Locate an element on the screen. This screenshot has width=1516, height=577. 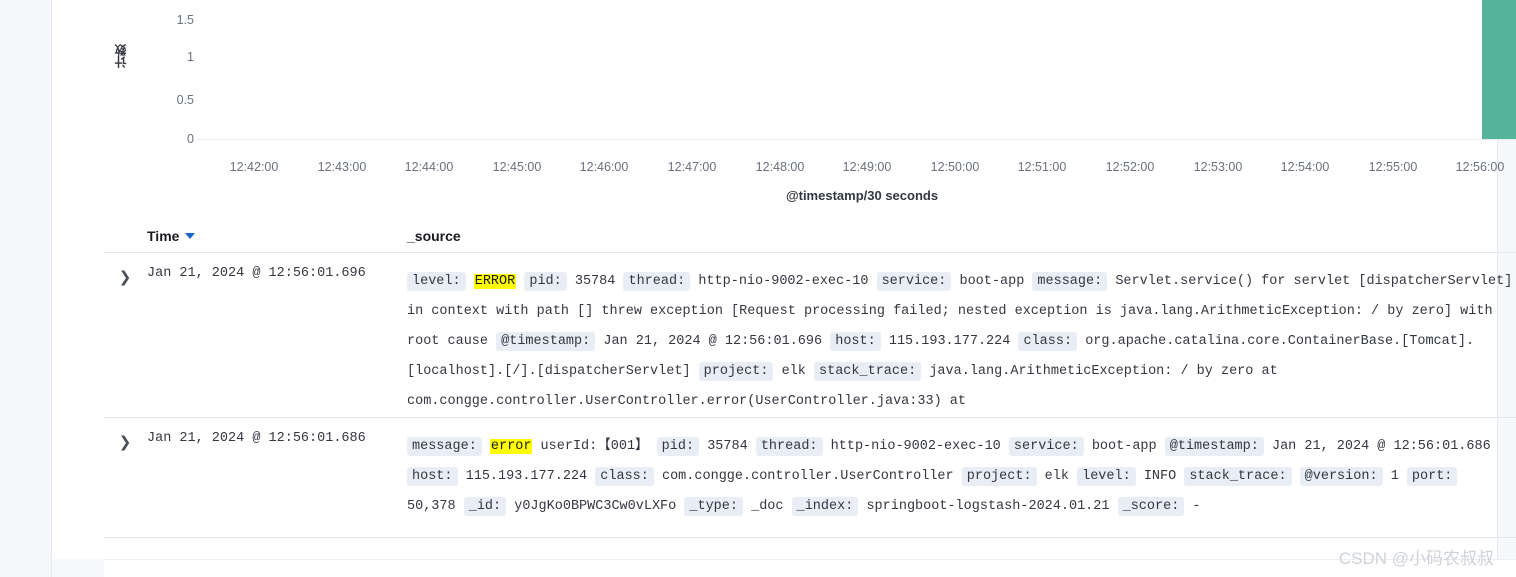
chart-y-axis-ticks: 1.5 1 0.5 0 is located at coordinates (169, 72).